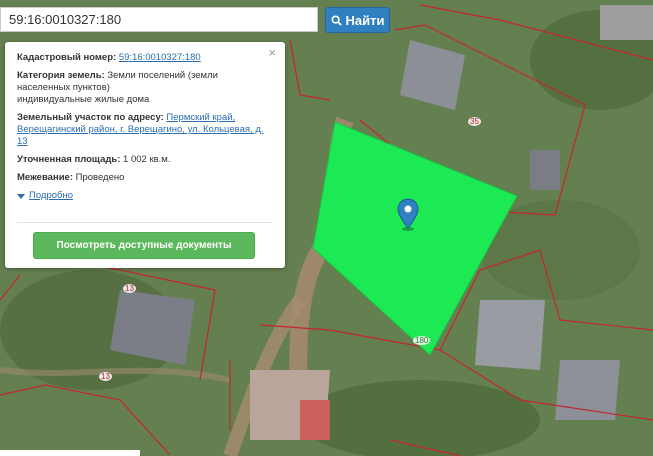 This screenshot has width=653, height=456. What do you see at coordinates (63, 87) in the screenshot?
I see `category-value: населенных пунктов)` at bounding box center [63, 87].